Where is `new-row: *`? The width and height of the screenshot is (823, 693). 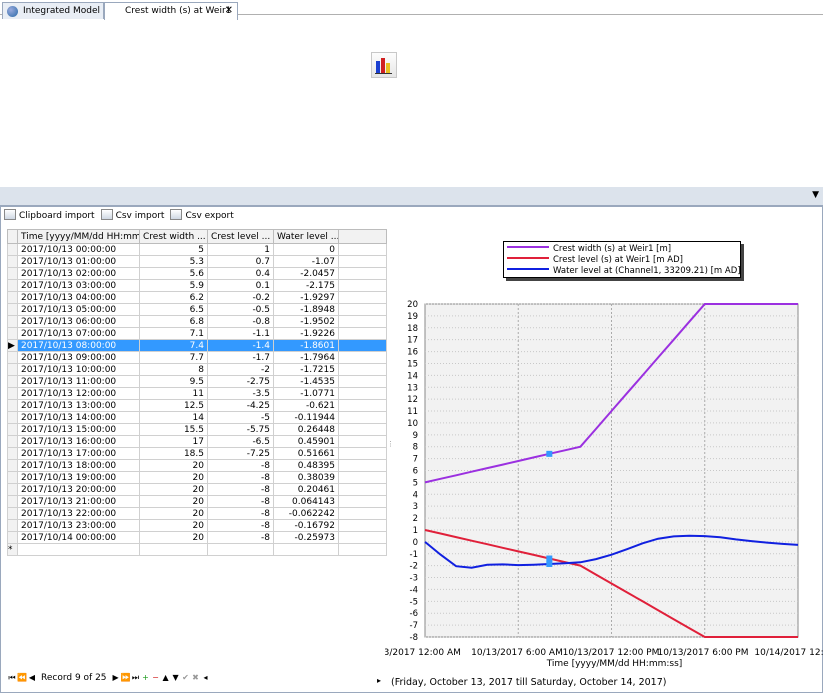 new-row: * is located at coordinates (197, 549).